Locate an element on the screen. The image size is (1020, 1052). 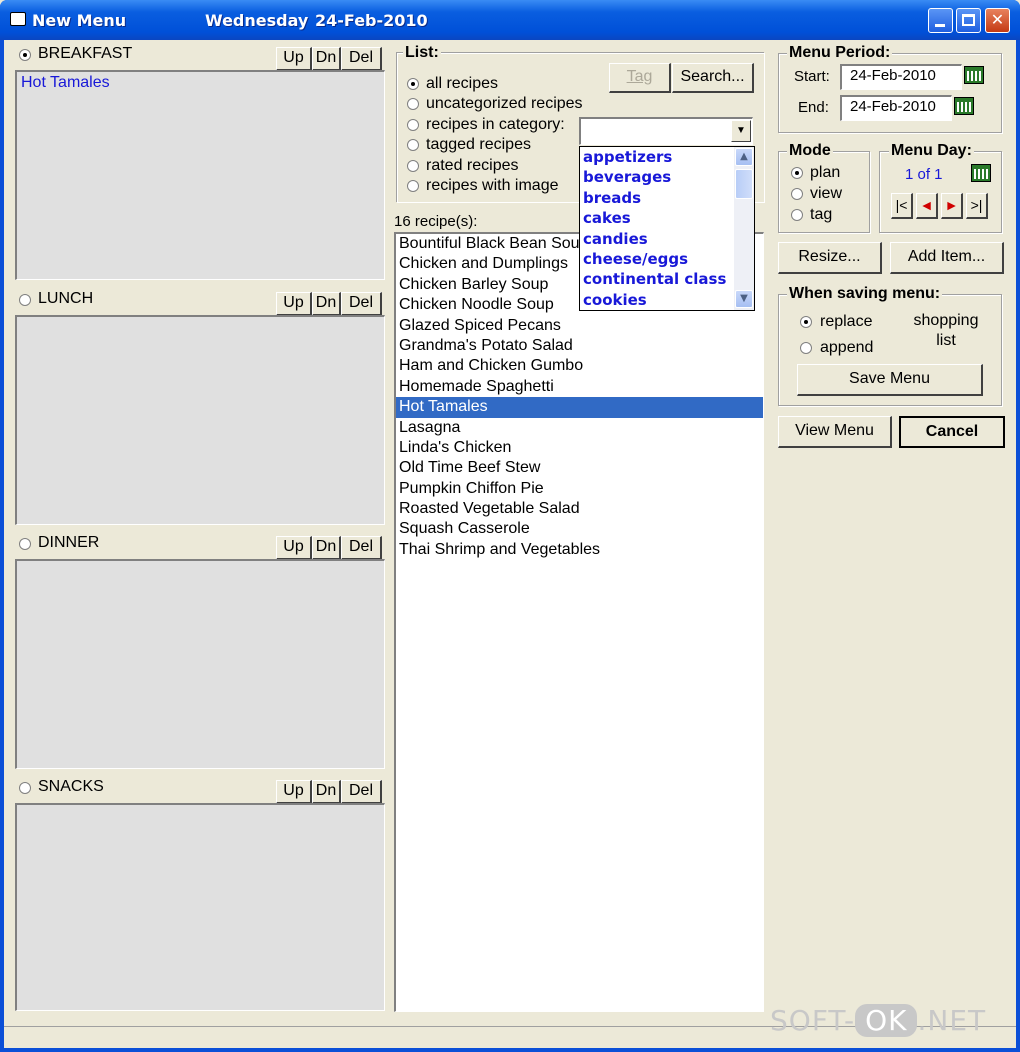
tag-button-label: Tag is located at coordinates (639, 76).